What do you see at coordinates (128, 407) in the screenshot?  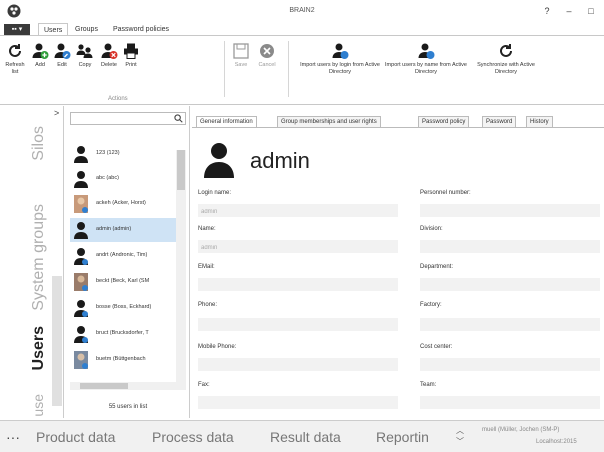 I see `user-count: 55 users in list` at bounding box center [128, 407].